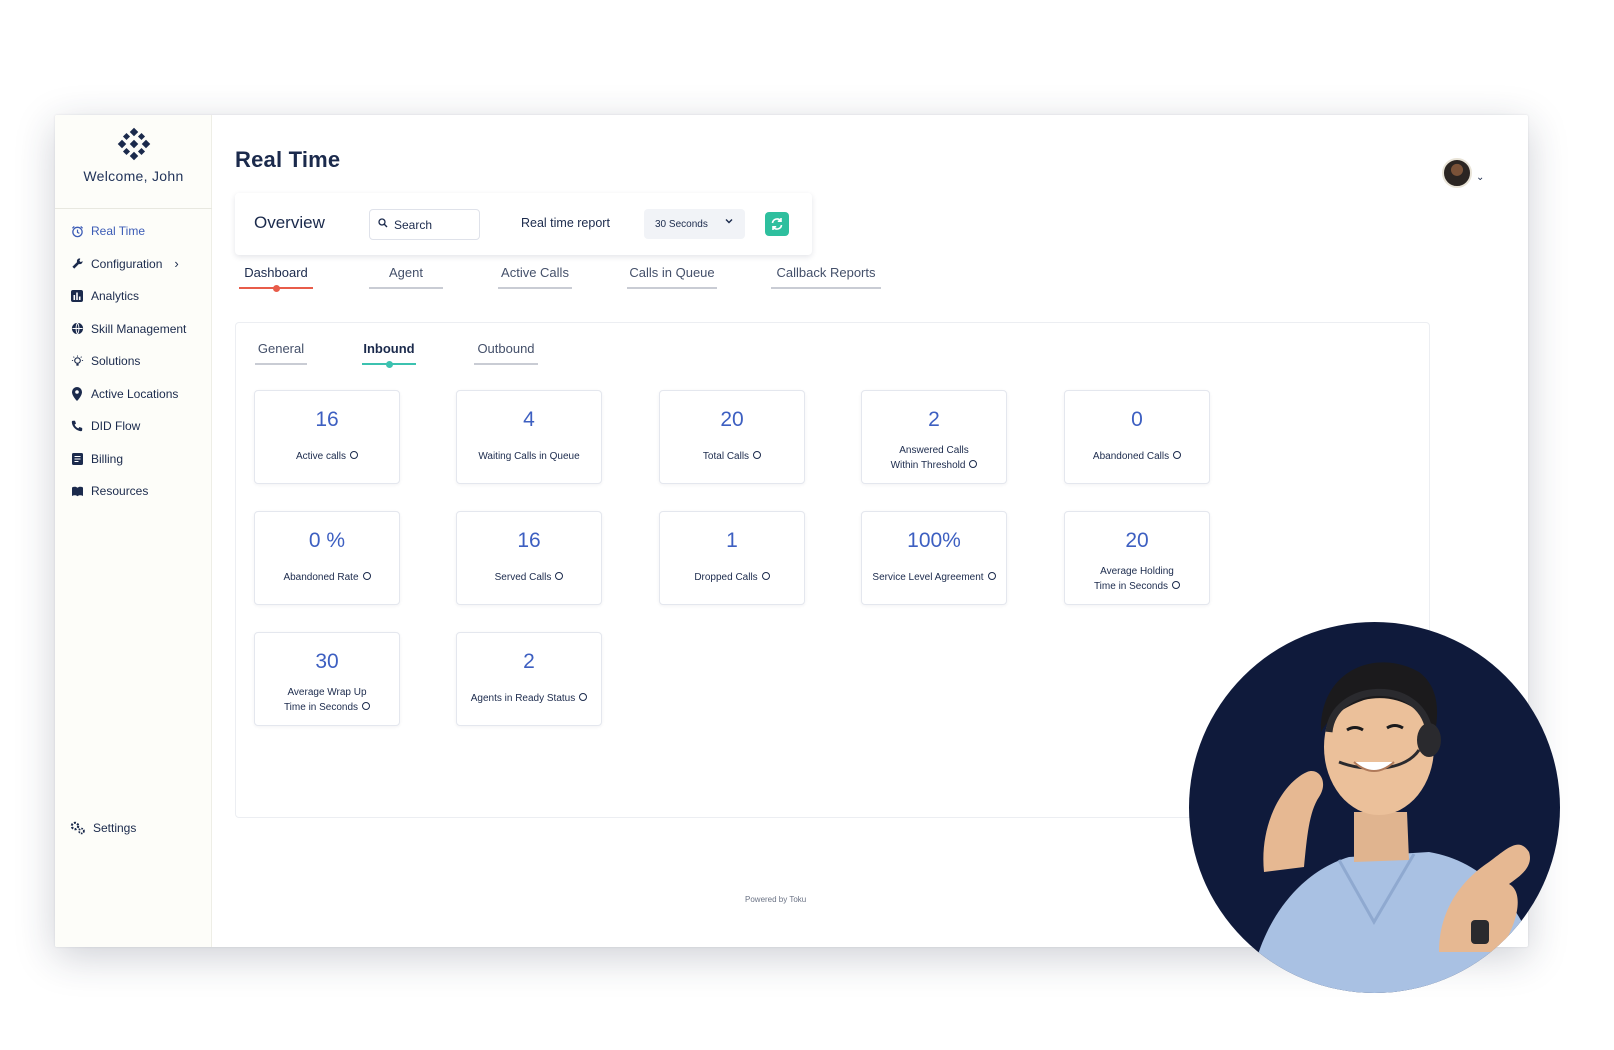 Image resolution: width=1614 pixels, height=1050 pixels. Describe the element at coordinates (732, 540) in the screenshot. I see `metric-value: 1` at that location.